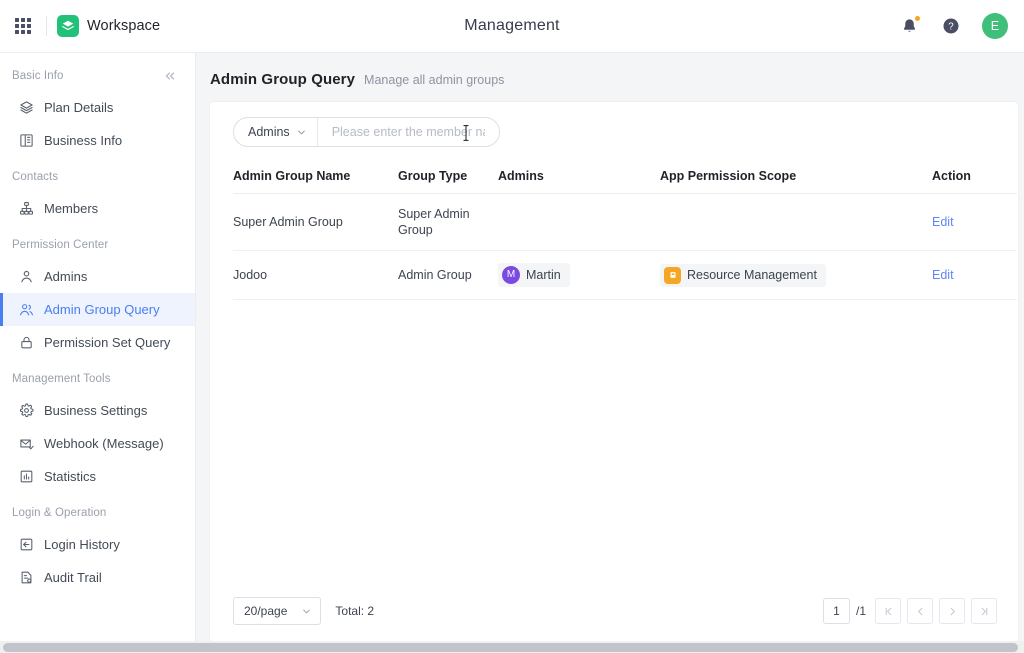  I want to click on login-arrow-icon, so click(26, 545).